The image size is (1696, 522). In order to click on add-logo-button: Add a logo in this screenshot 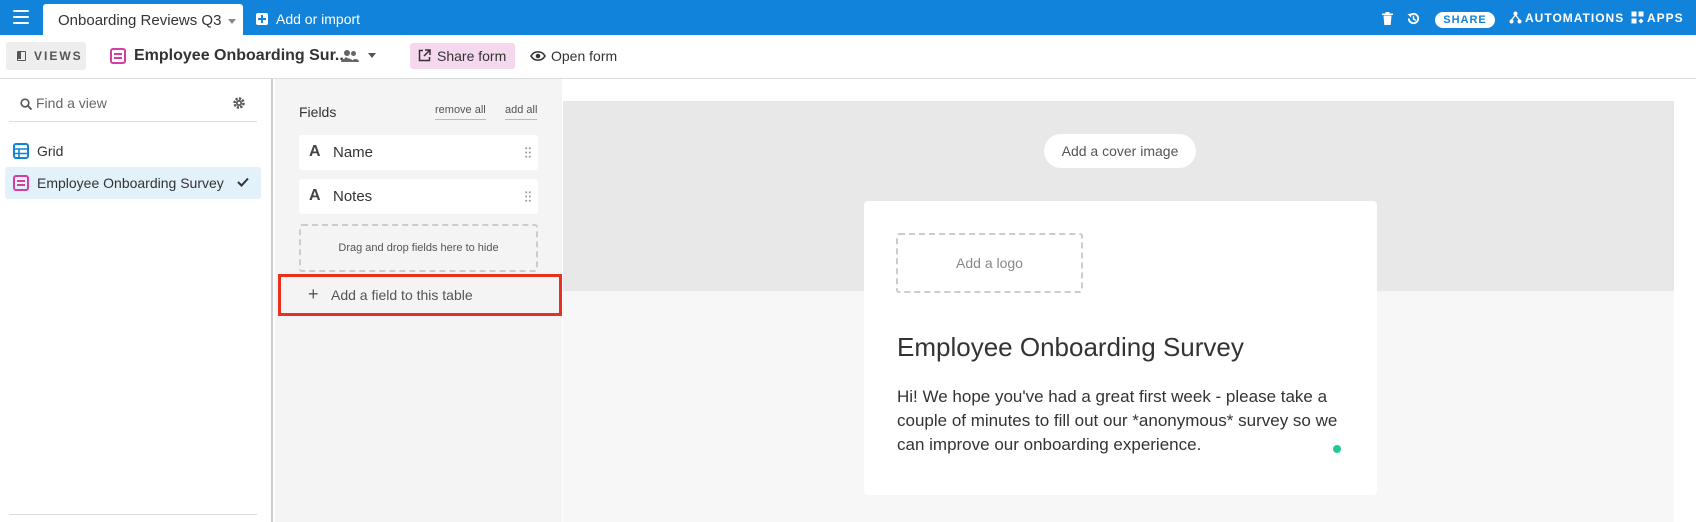, I will do `click(989, 263)`.